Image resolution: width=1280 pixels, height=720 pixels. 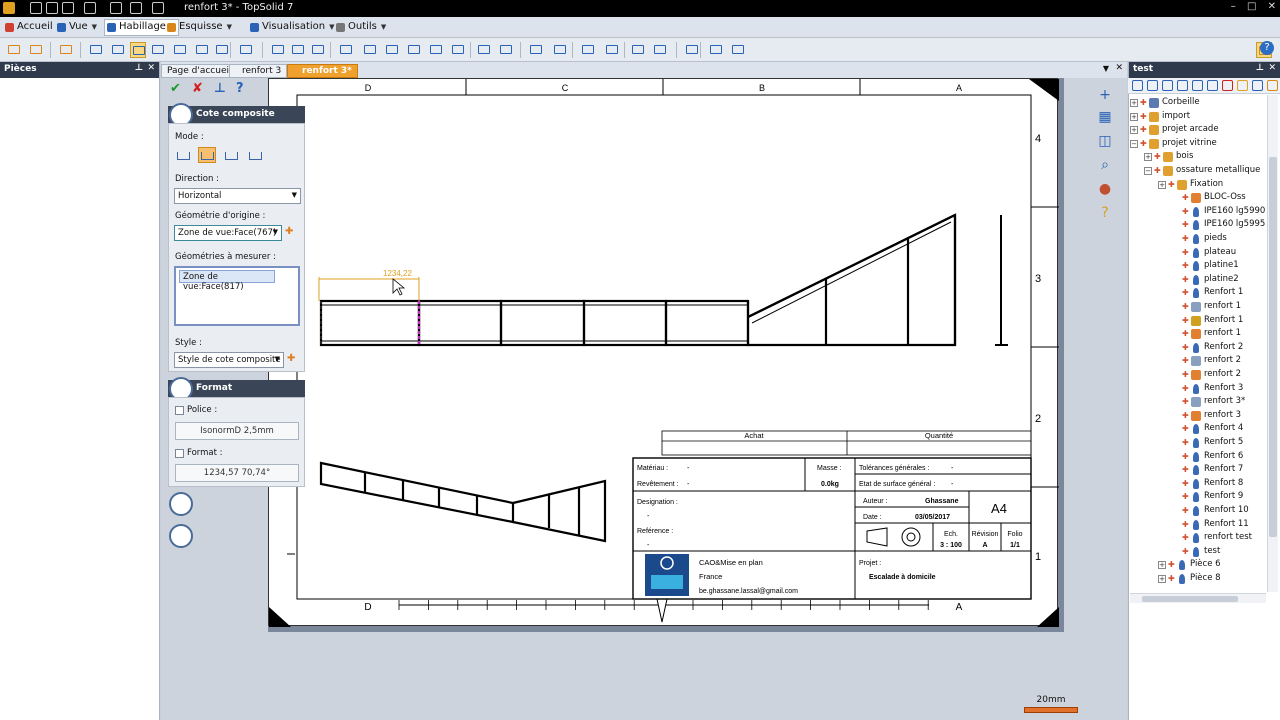 What do you see at coordinates (90, 8) in the screenshot?
I see `redo-icon` at bounding box center [90, 8].